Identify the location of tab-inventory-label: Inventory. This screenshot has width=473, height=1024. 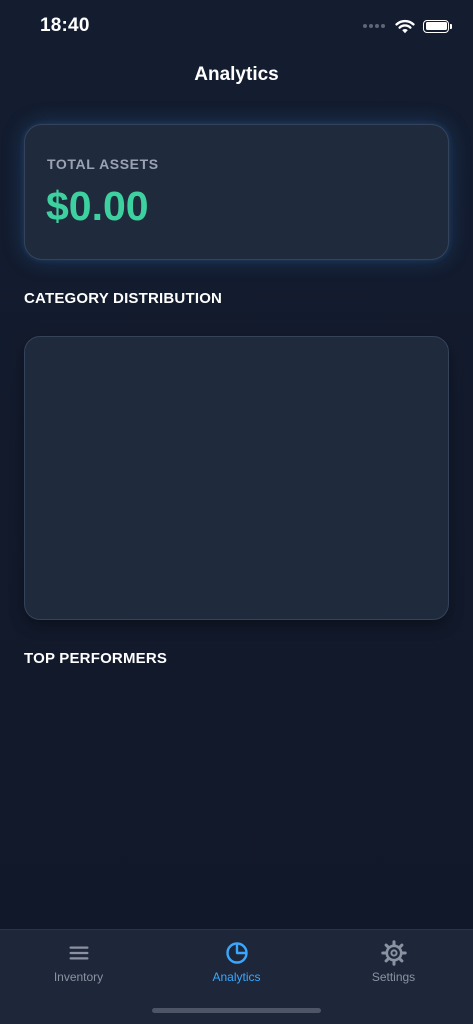
(78, 977).